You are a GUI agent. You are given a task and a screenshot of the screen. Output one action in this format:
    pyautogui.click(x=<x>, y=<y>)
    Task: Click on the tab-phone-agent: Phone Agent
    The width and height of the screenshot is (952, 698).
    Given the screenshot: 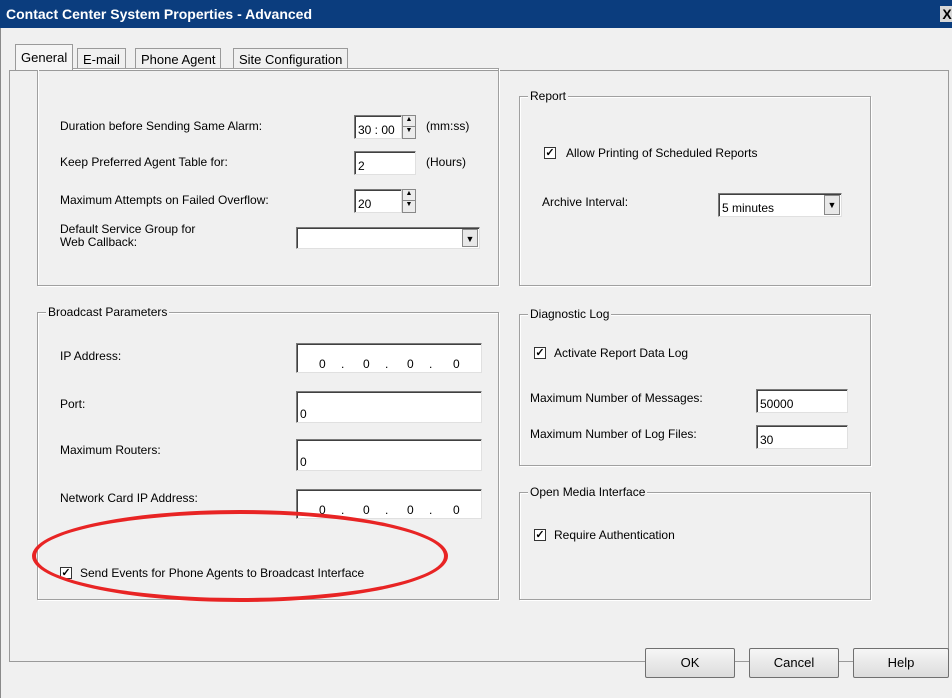 What is the action you would take?
    pyautogui.click(x=178, y=58)
    